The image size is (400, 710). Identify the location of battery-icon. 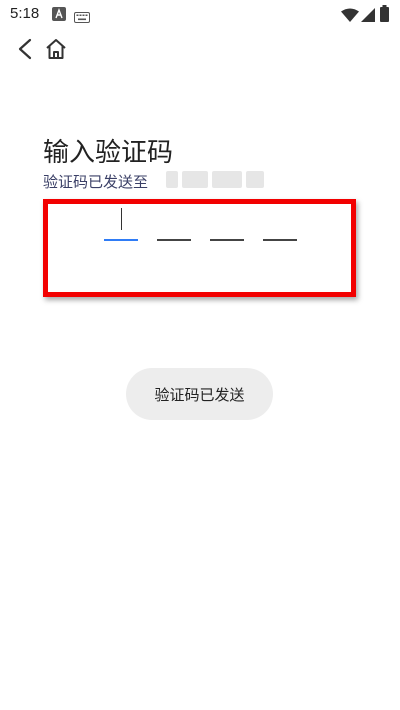
(384, 15).